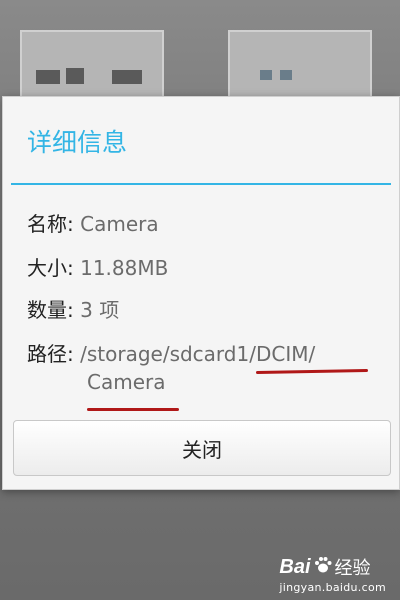  Describe the element at coordinates (133, 409) in the screenshot. I see `annotation-underline-camera` at that location.